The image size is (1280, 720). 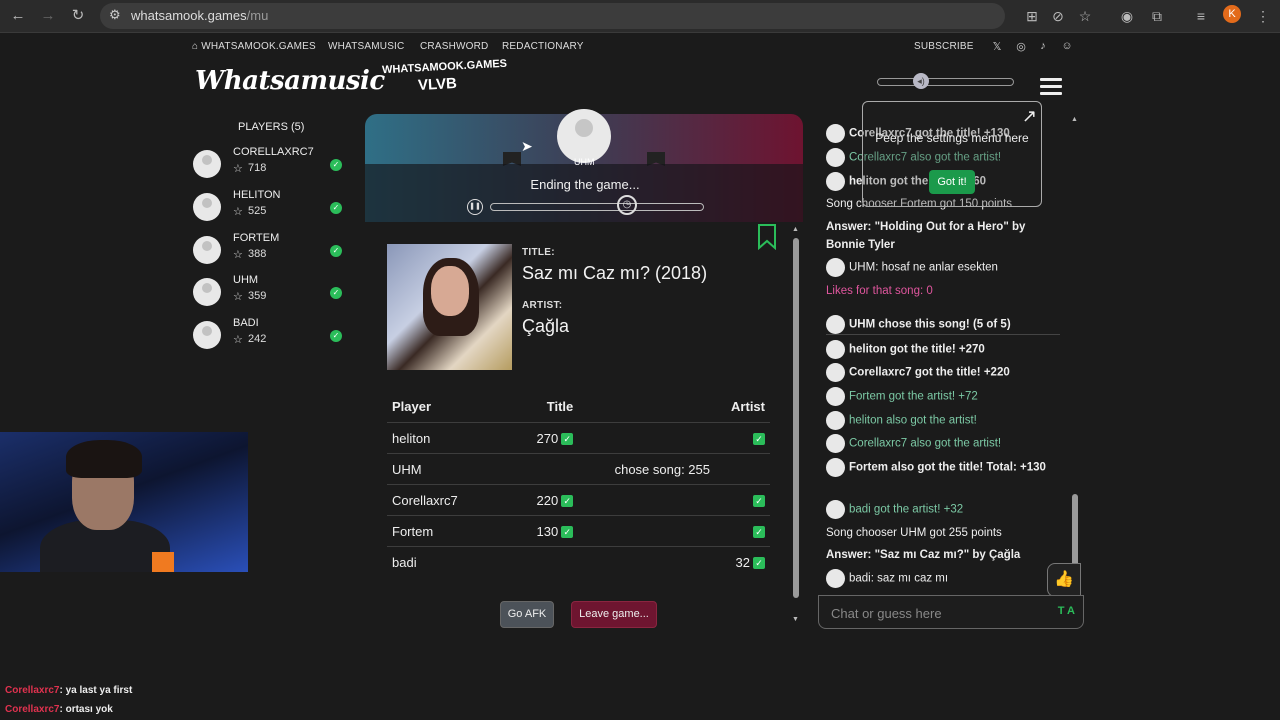 What do you see at coordinates (597, 207) in the screenshot?
I see `song-progress-bar` at bounding box center [597, 207].